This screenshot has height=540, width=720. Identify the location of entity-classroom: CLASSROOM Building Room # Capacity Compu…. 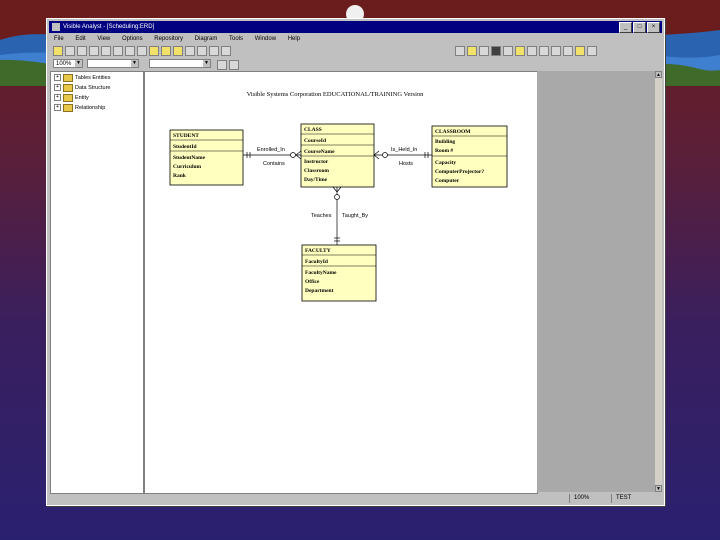
(469, 156).